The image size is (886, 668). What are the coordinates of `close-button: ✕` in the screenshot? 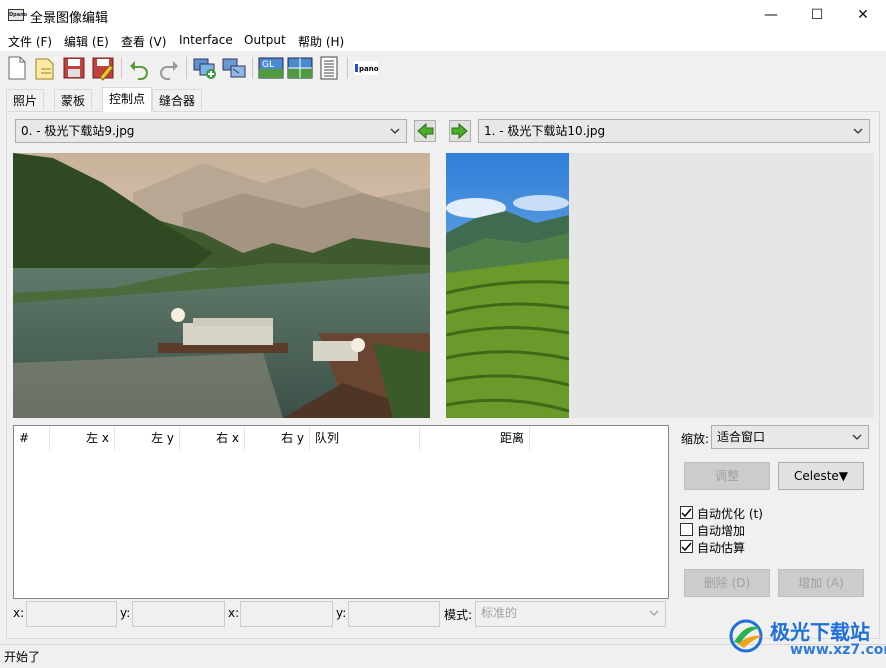 It's located at (863, 15).